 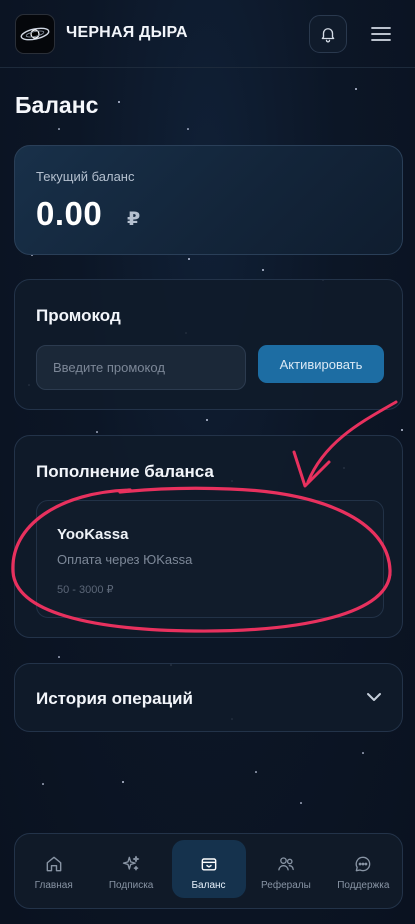 What do you see at coordinates (134, 219) in the screenshot?
I see `balance-currency: ₽` at bounding box center [134, 219].